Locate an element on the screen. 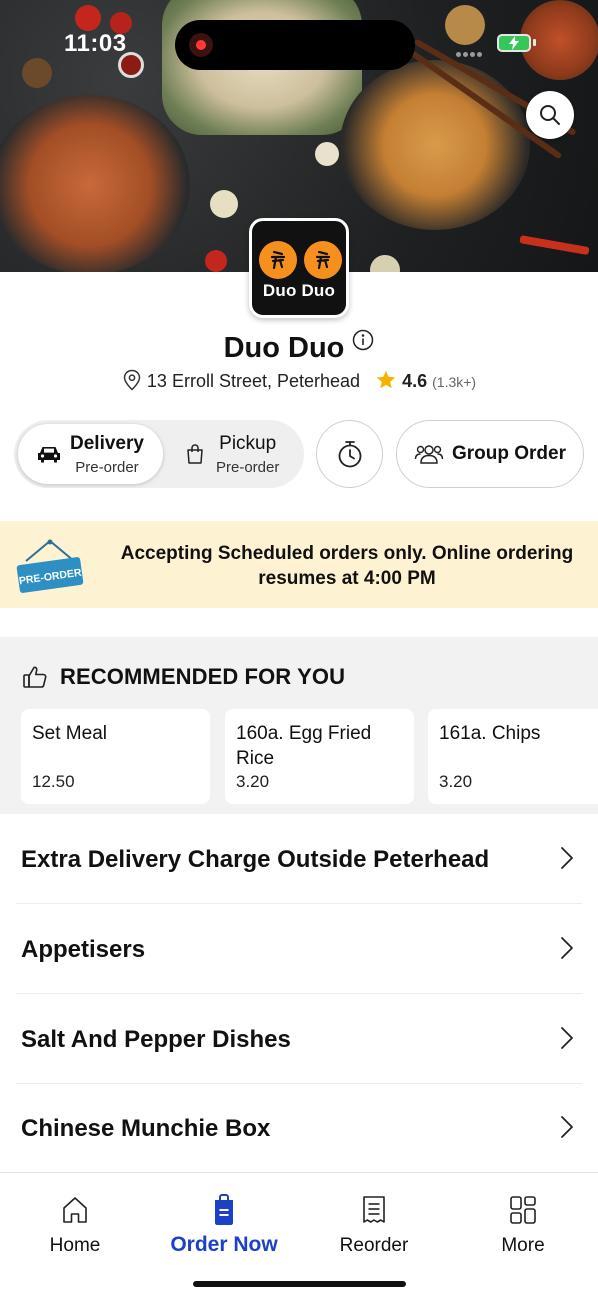 The width and height of the screenshot is (598, 1300). category-row: Salt And Pepper Dishes is located at coordinates (299, 1039).